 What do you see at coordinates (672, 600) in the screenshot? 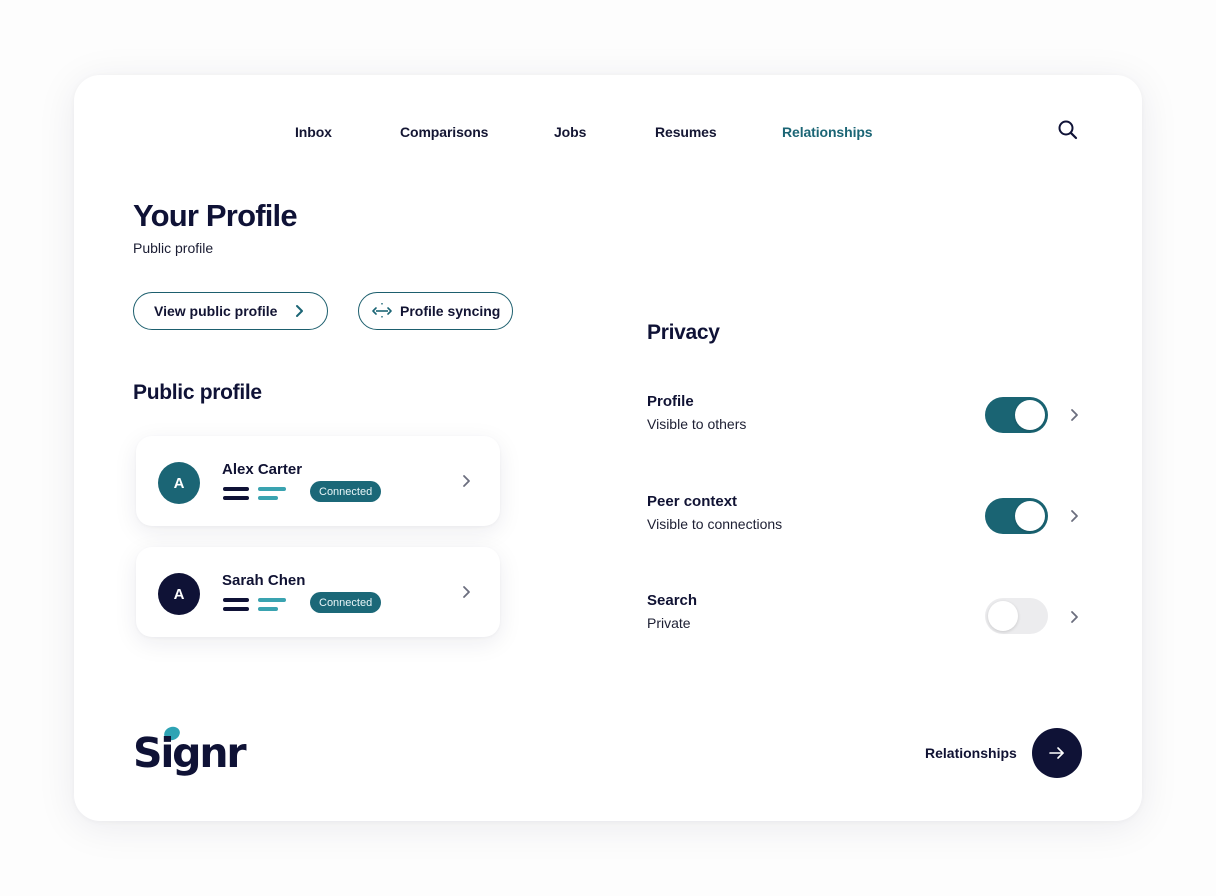
I see `privacy-search-label: Search` at bounding box center [672, 600].